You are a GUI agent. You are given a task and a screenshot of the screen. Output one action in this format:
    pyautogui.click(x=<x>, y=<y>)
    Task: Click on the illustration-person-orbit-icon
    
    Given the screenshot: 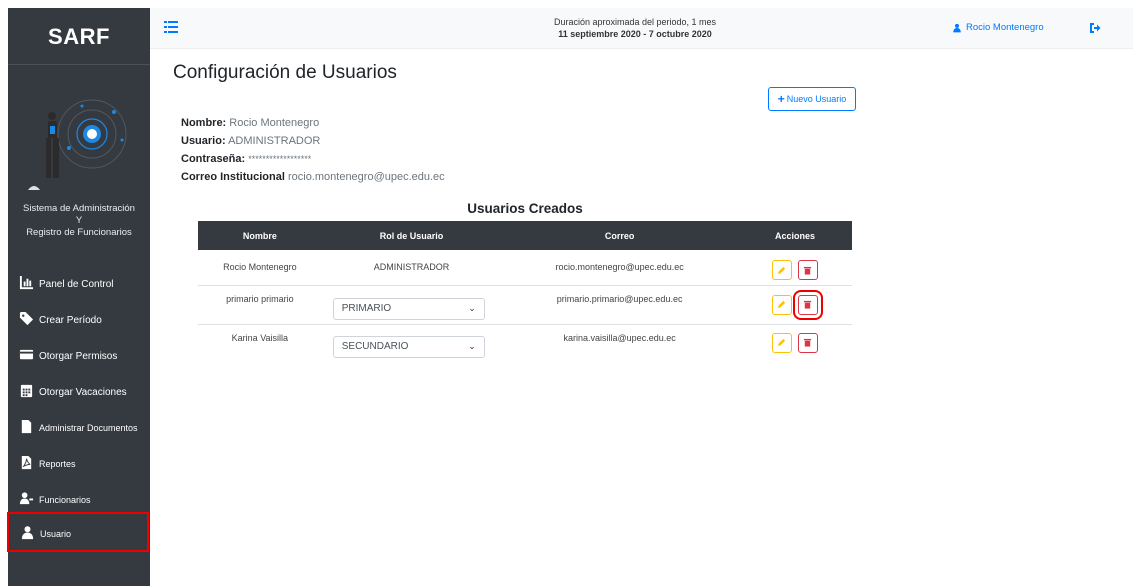 What is the action you would take?
    pyautogui.click(x=77, y=144)
    